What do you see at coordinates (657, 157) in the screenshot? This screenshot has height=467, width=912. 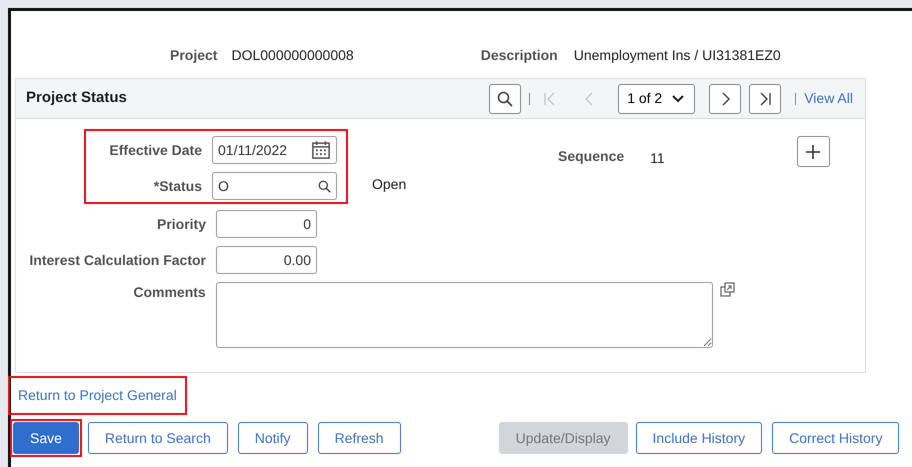 I see `sequence-value: 11` at bounding box center [657, 157].